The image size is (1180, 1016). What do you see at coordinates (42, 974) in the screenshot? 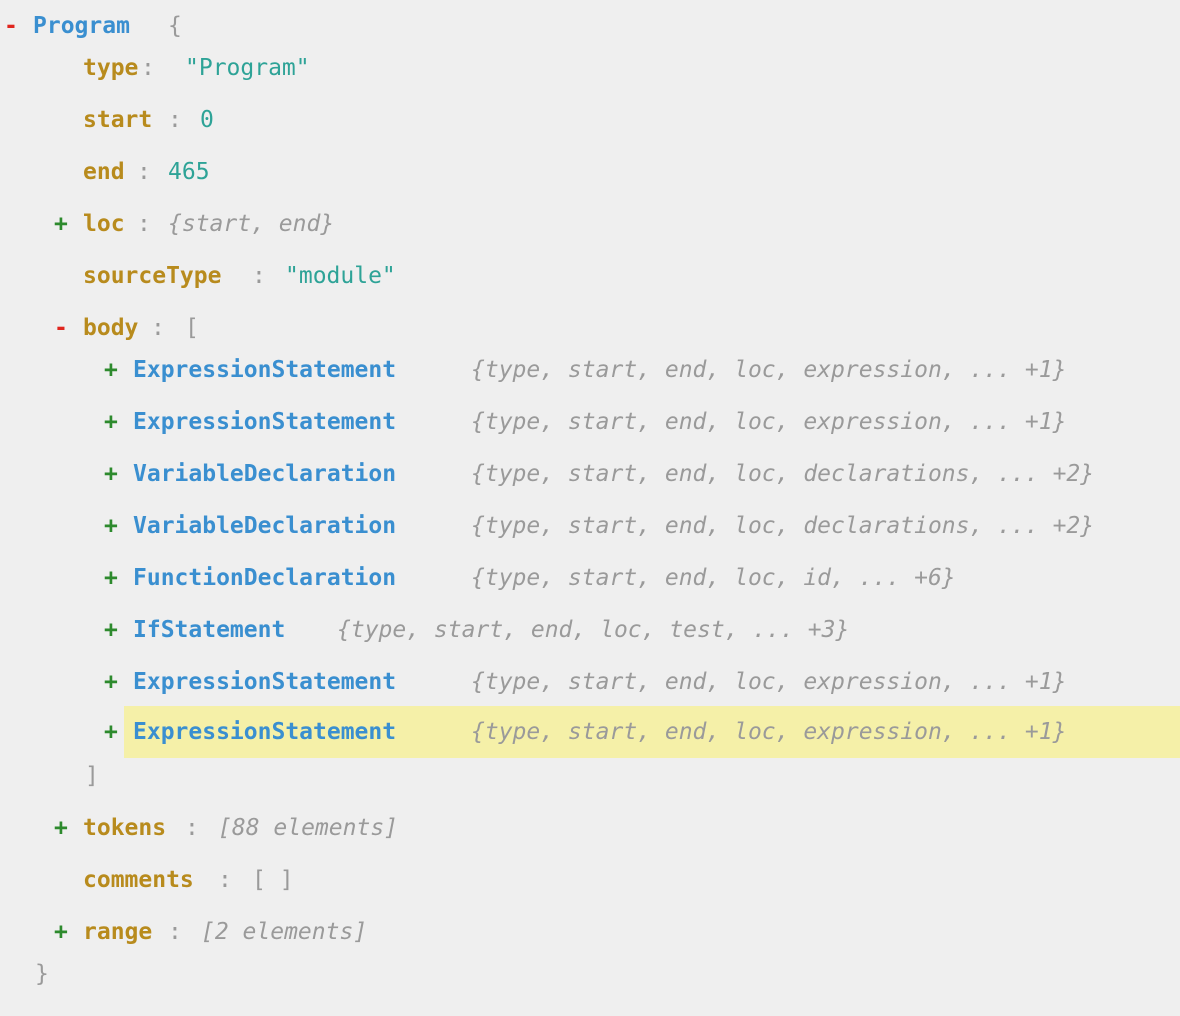
I see `close-brace: }` at bounding box center [42, 974].